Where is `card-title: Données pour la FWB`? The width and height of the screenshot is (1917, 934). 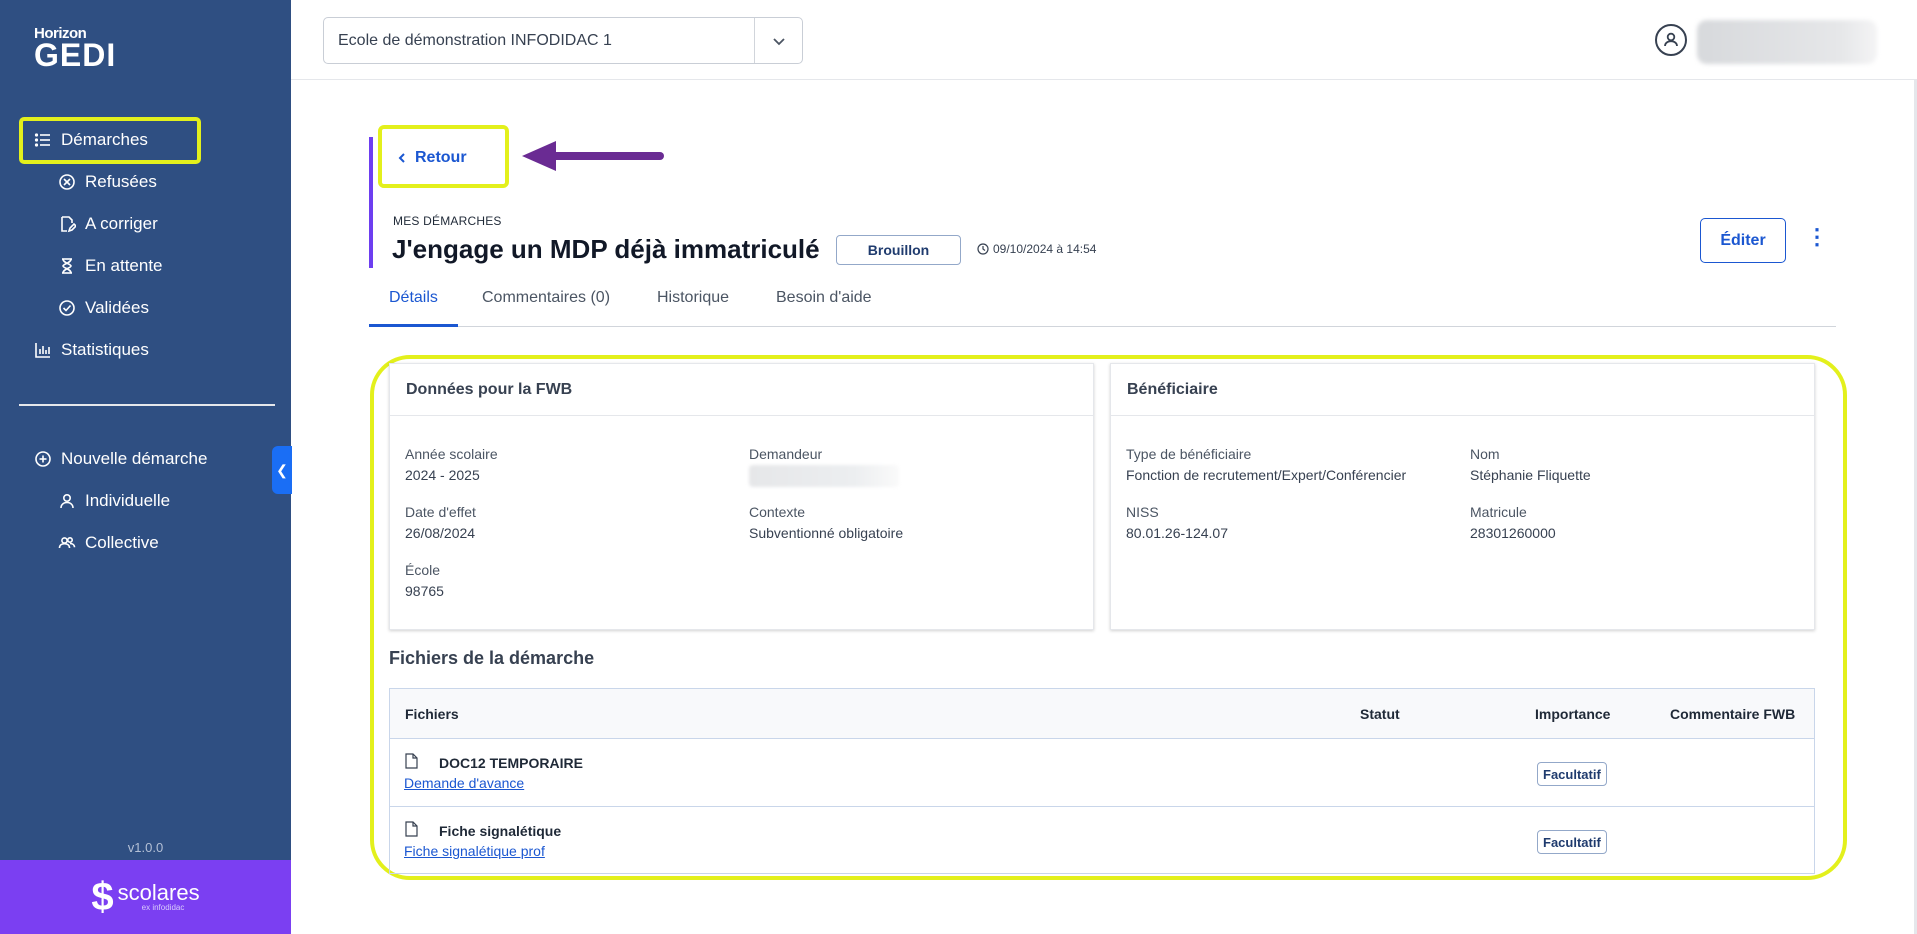
card-title: Données pour la FWB is located at coordinates (741, 390).